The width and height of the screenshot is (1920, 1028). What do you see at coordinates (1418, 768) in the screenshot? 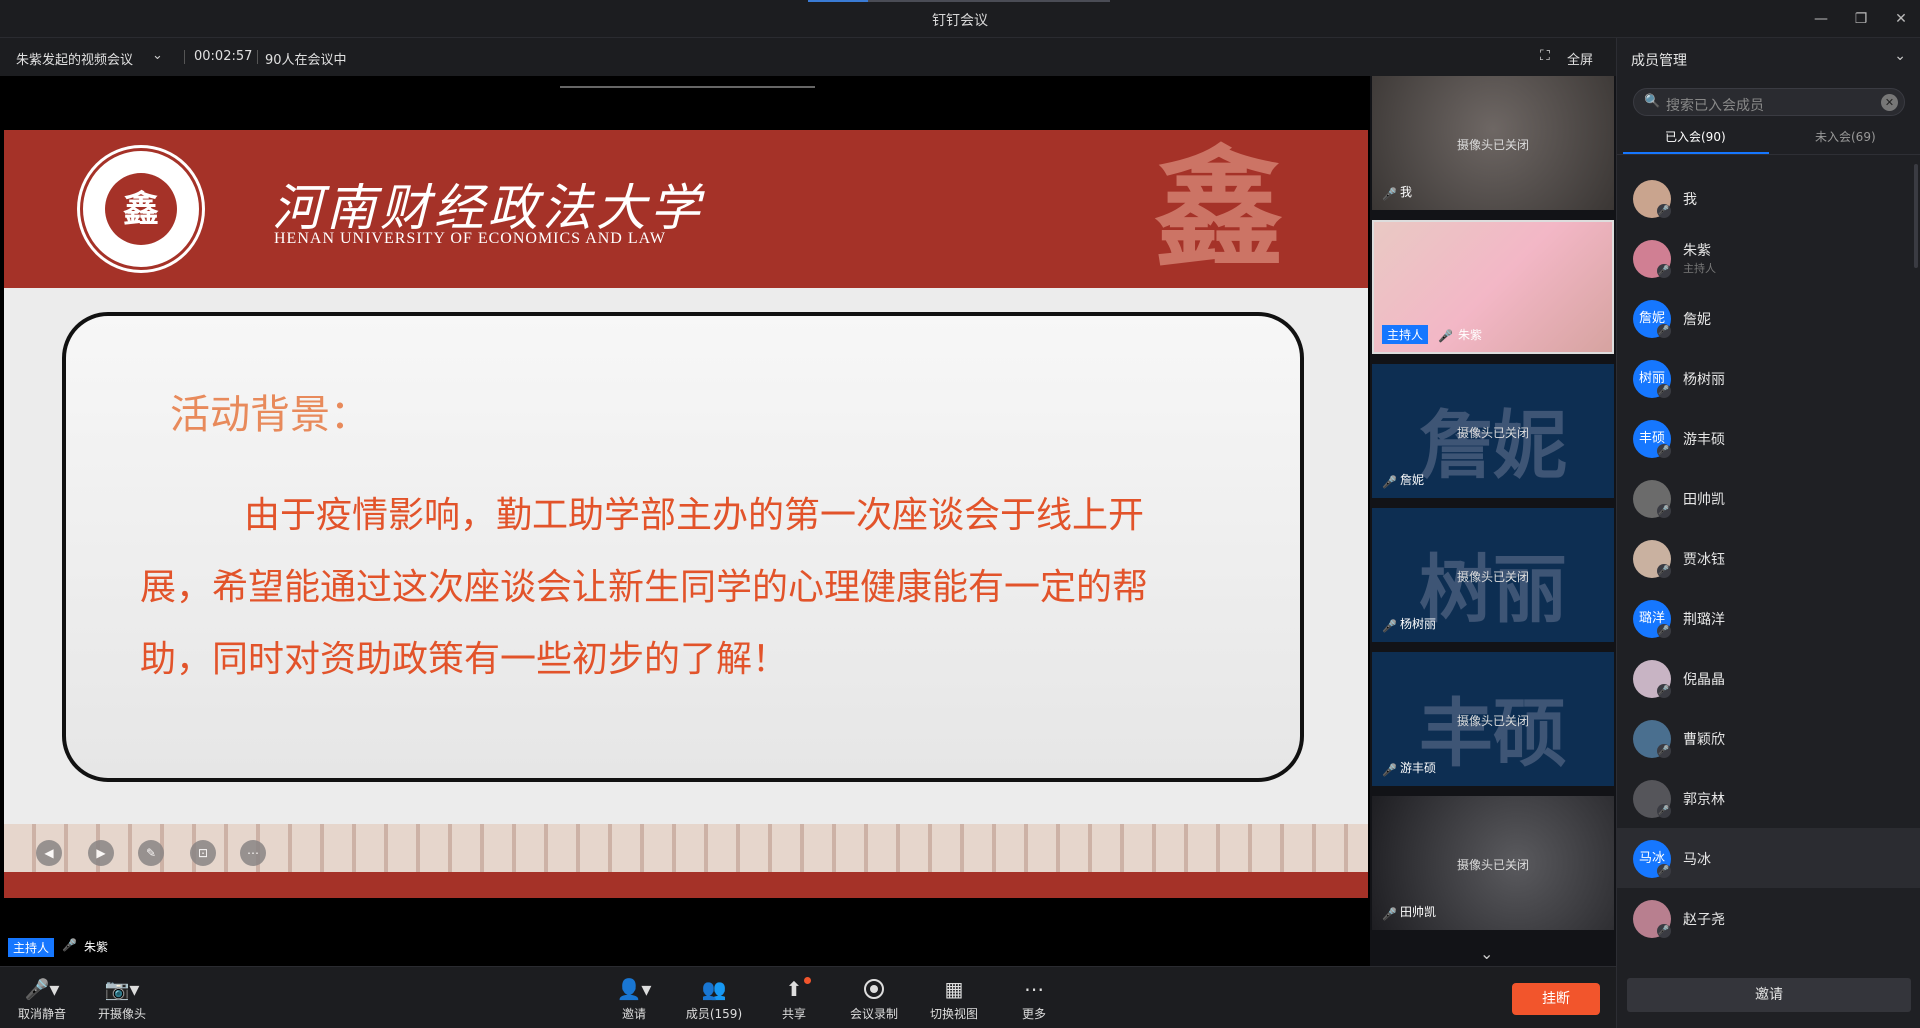
I see `tile-name: 游丰硕` at bounding box center [1418, 768].